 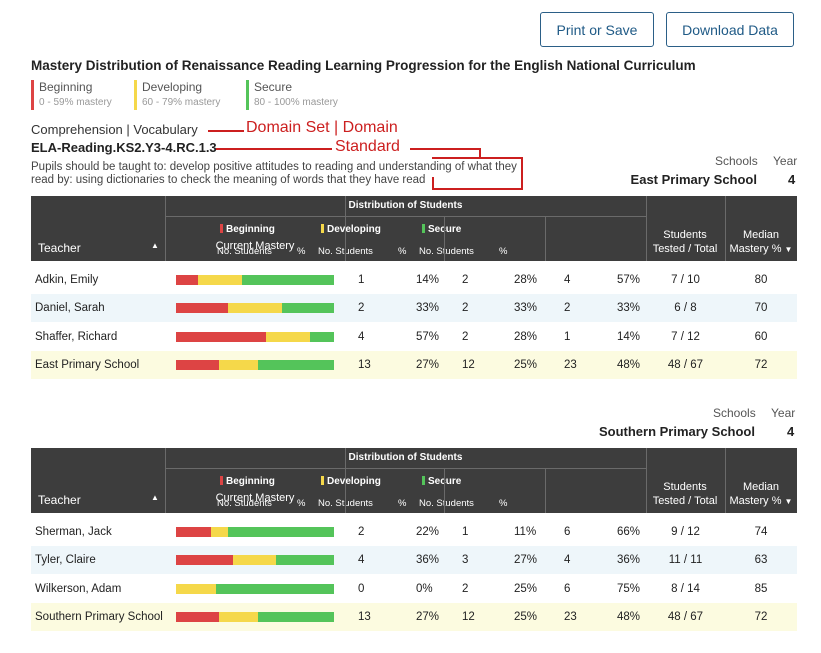 What do you see at coordinates (124, 147) in the screenshot?
I see `standard-code: ELA-Reading.KS2.Y3-4.RC.1.3` at bounding box center [124, 147].